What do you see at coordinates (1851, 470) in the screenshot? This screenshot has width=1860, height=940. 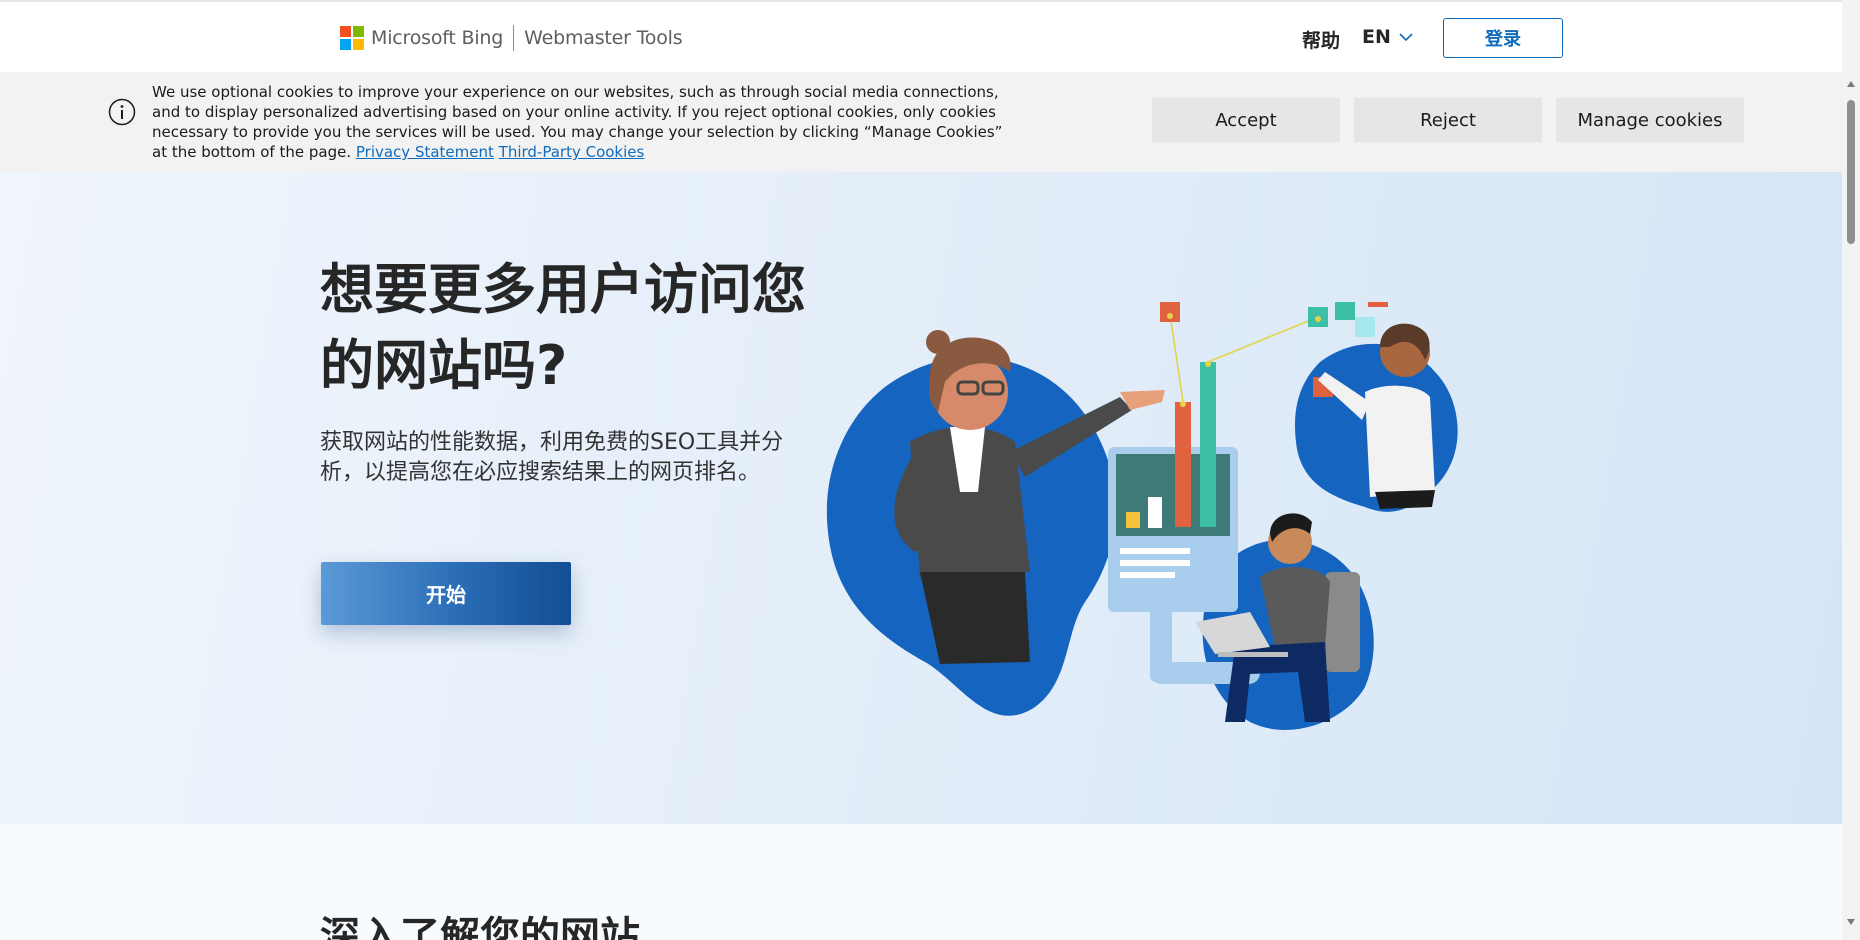 I see `page-scrollbar` at bounding box center [1851, 470].